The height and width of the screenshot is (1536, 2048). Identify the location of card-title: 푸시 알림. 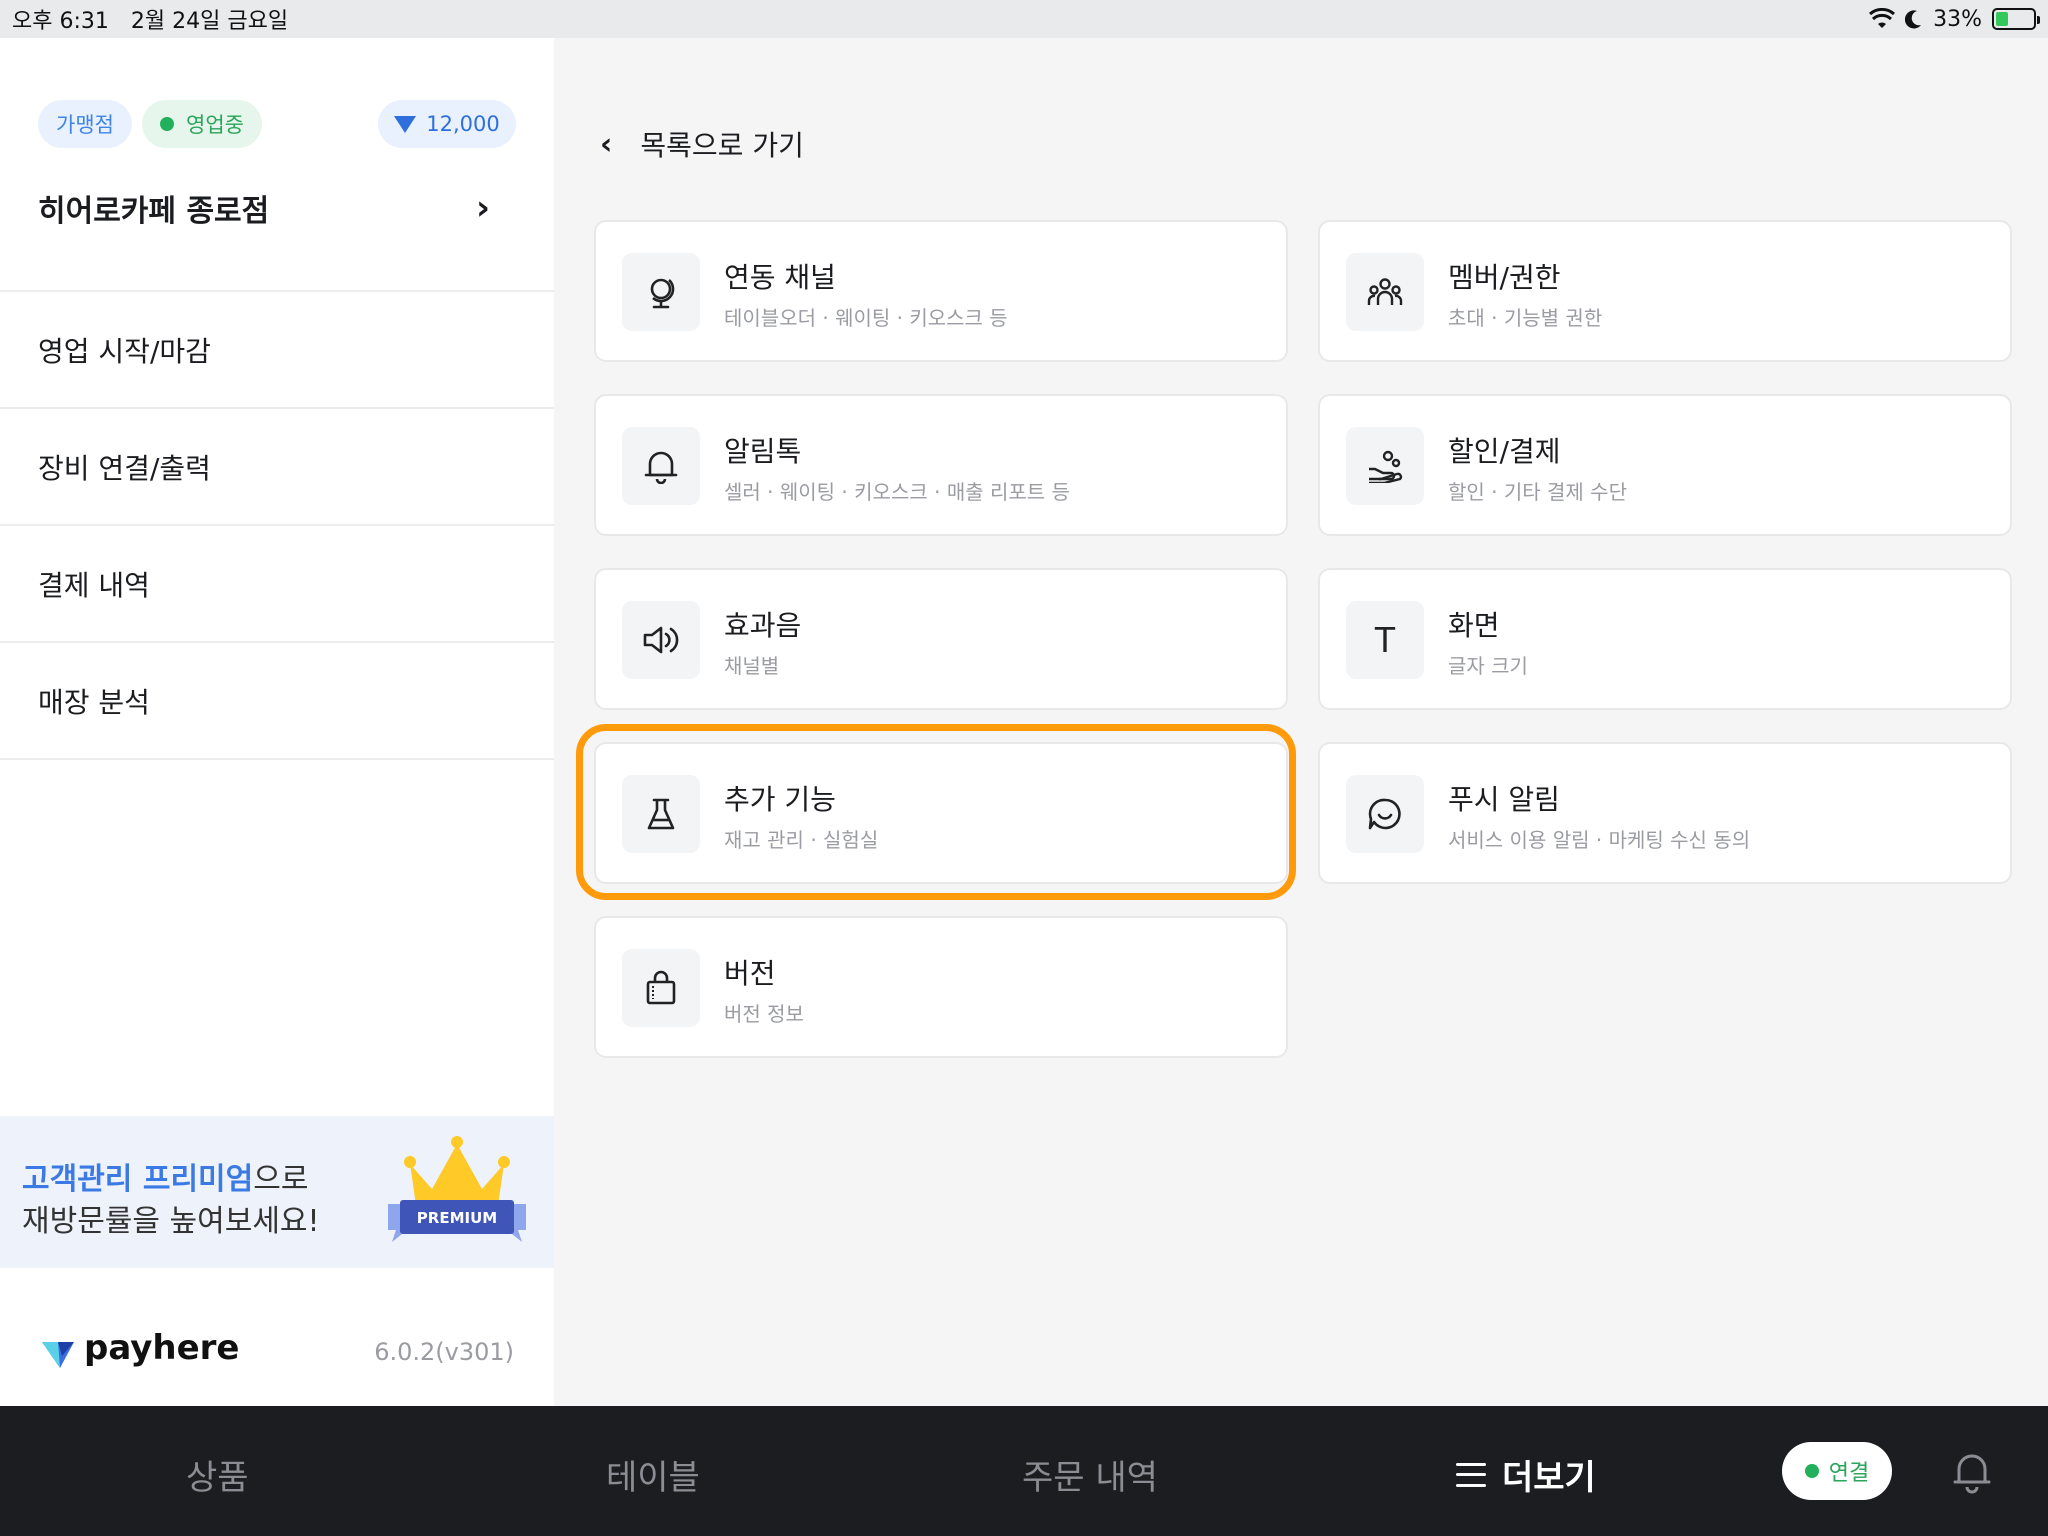
(1504, 799).